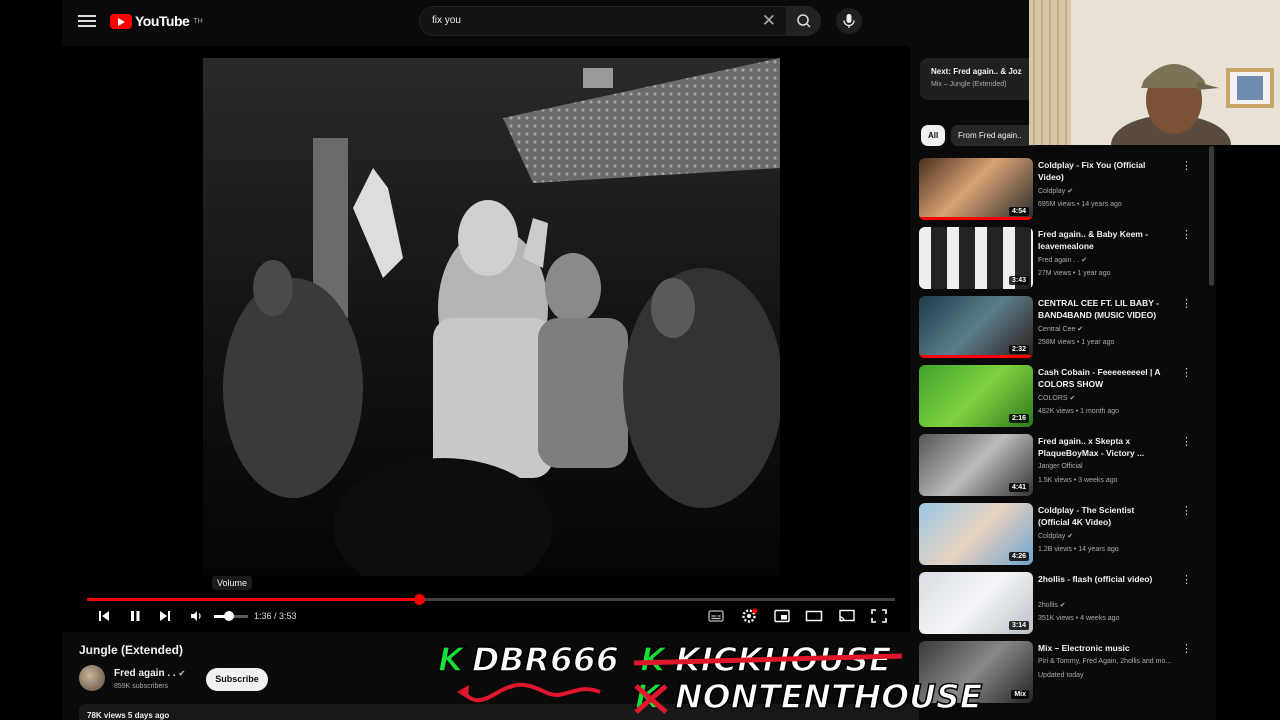  Describe the element at coordinates (87, 22) in the screenshot. I see `hamburger-menu-icon` at that location.